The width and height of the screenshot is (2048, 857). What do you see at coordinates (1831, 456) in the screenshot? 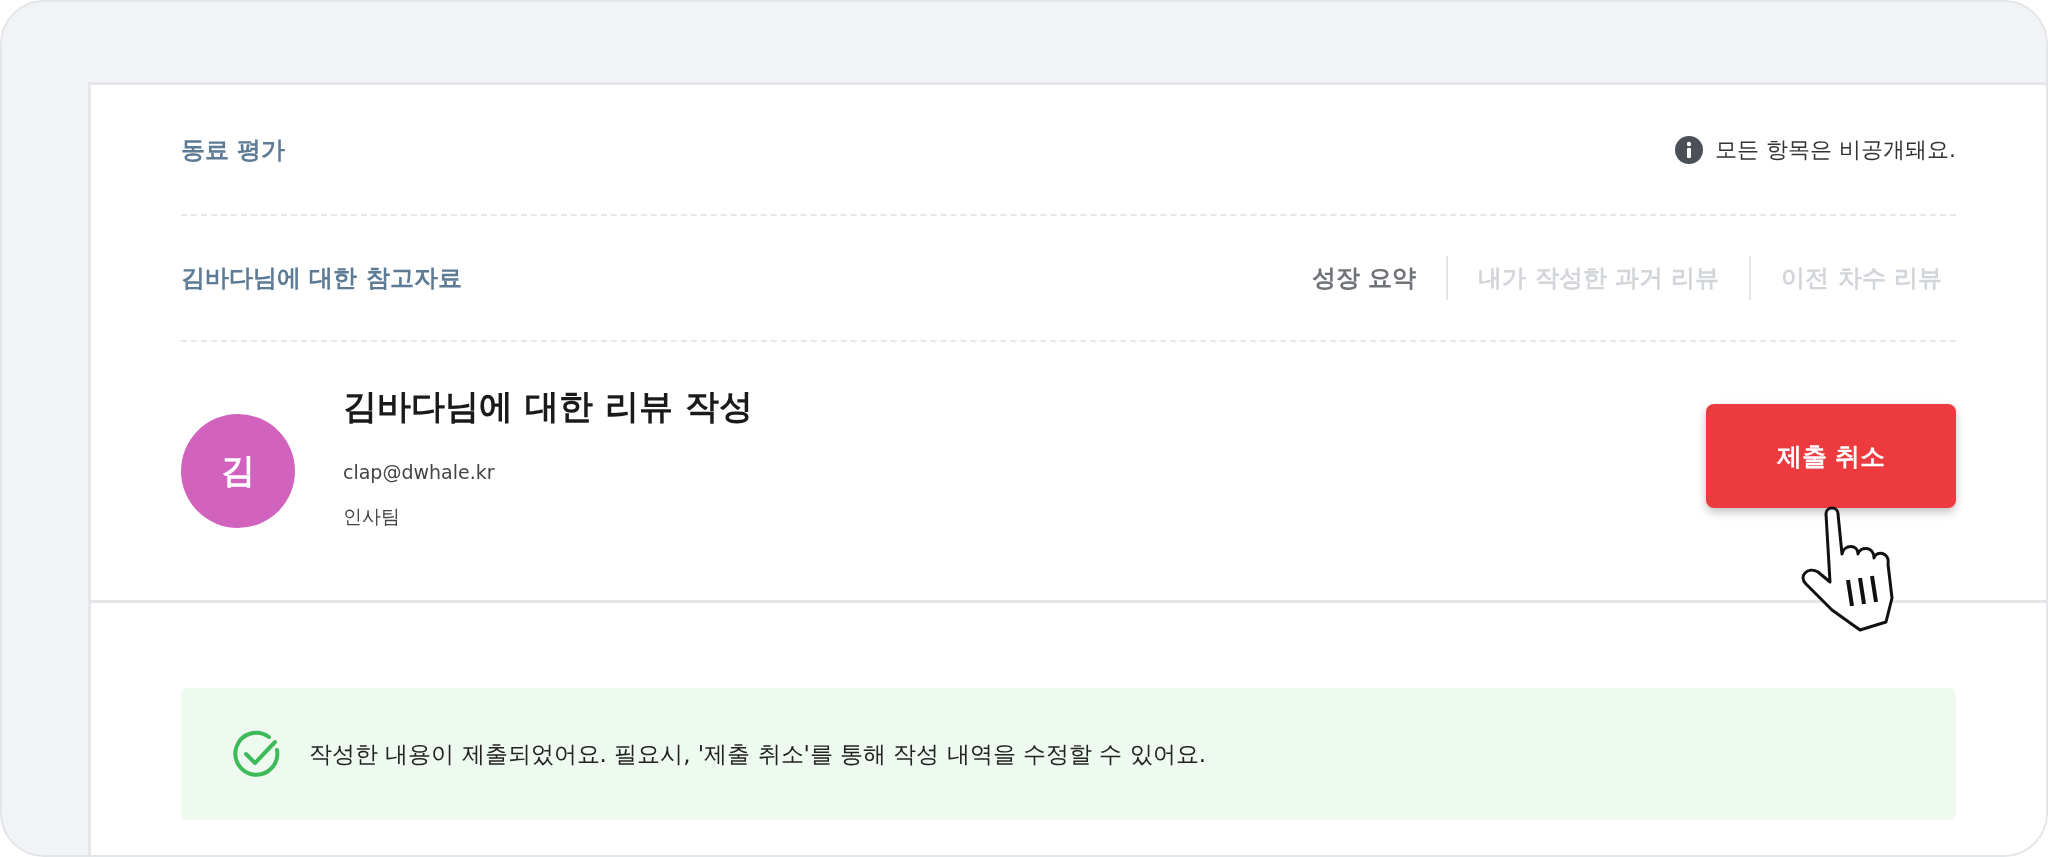
I see `cancel-submission-button: 제출 취소` at bounding box center [1831, 456].